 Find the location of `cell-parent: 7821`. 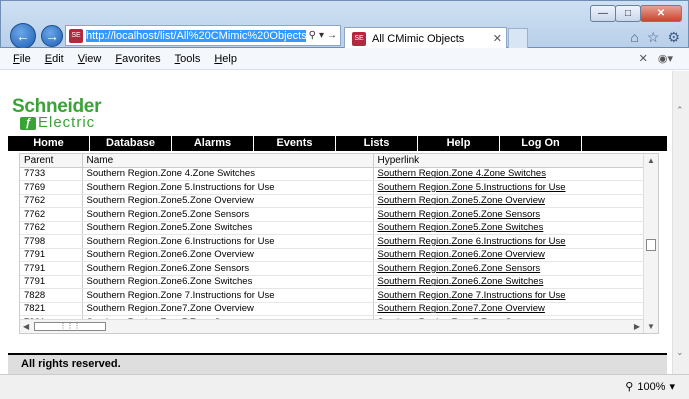

cell-parent: 7821 is located at coordinates (51, 309).